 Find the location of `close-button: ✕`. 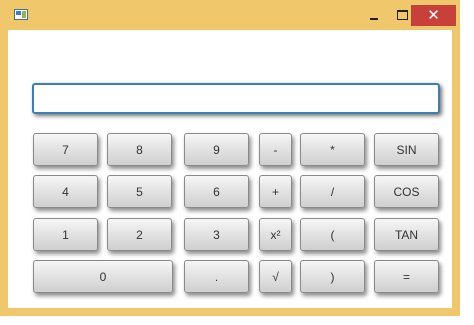

close-button: ✕ is located at coordinates (433, 15).